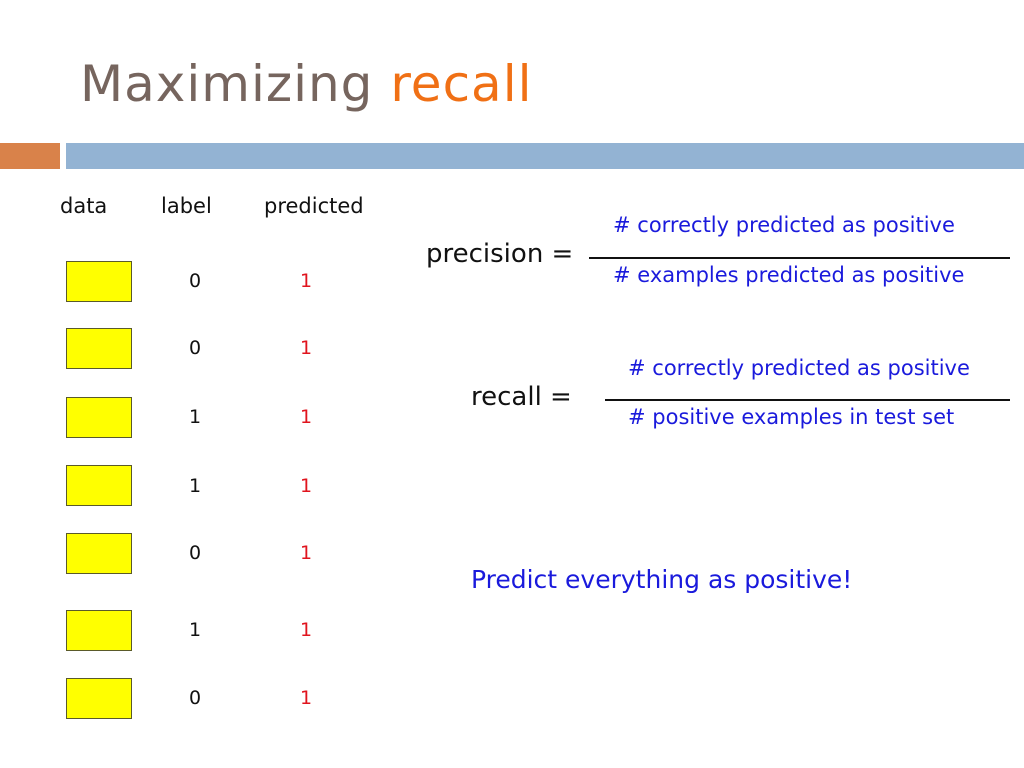 Image resolution: width=1024 pixels, height=768 pixels. I want to click on accent-bar-blue, so click(545, 156).